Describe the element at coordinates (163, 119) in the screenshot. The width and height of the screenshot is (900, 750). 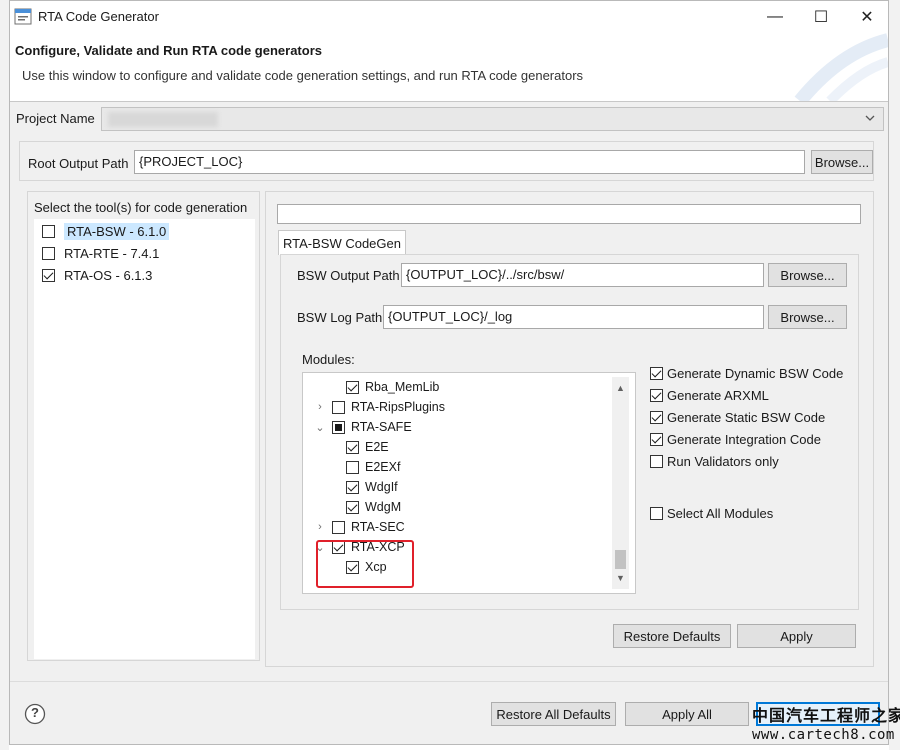
I see `redacted-project-name` at that location.